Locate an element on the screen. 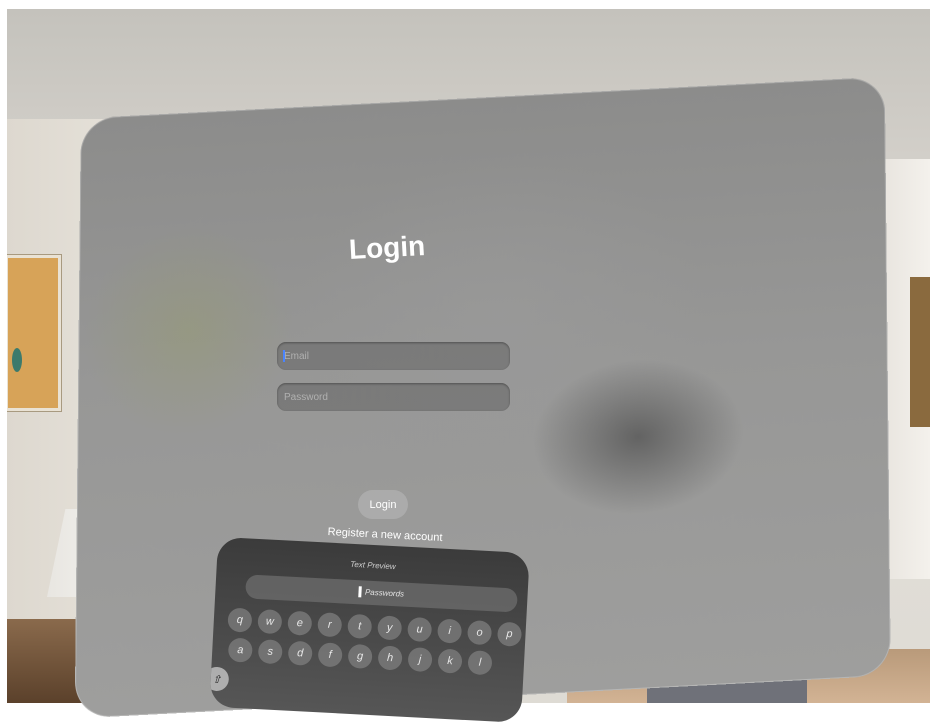  key-d: d is located at coordinates (300, 653).